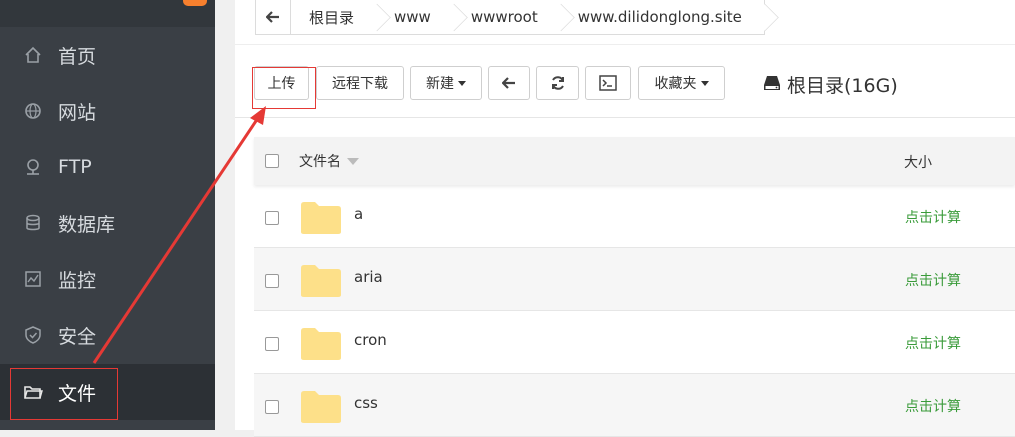 Image resolution: width=1015 pixels, height=437 pixels. What do you see at coordinates (33, 167) in the screenshot?
I see `ftp-icon` at bounding box center [33, 167].